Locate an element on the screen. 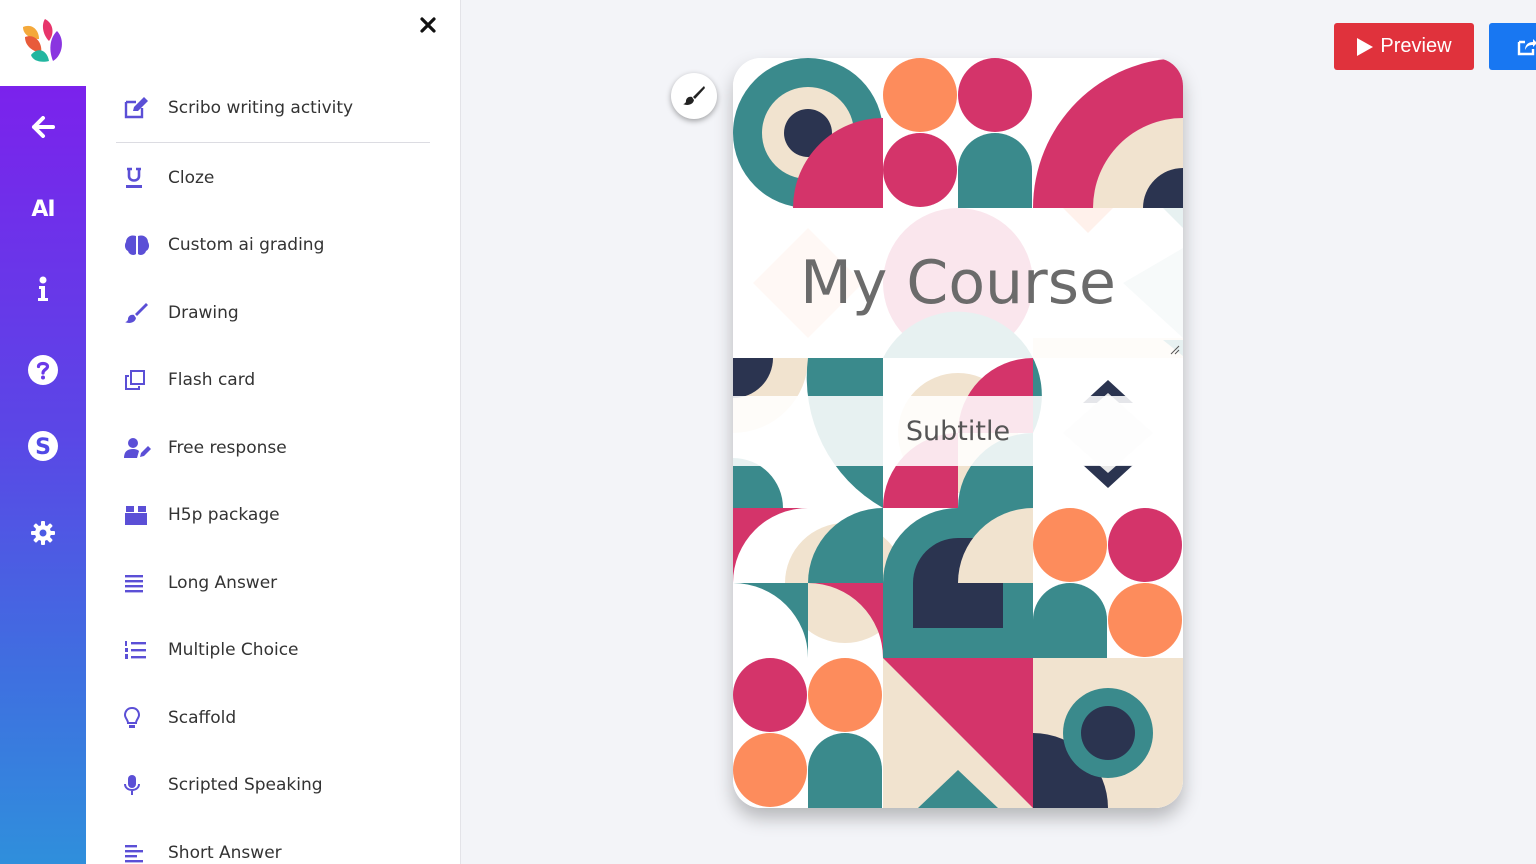 This screenshot has height=864, width=1536. align-justify-icon is located at coordinates (137, 583).